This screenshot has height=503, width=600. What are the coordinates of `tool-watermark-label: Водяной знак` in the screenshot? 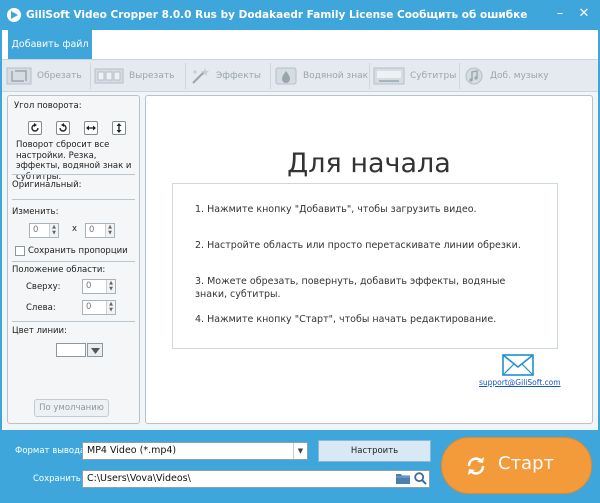 It's located at (336, 76).